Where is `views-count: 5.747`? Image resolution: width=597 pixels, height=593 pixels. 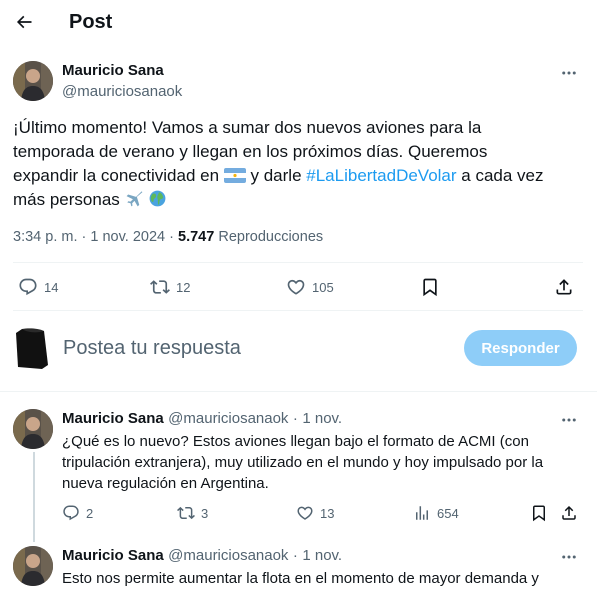 views-count: 5.747 is located at coordinates (196, 237).